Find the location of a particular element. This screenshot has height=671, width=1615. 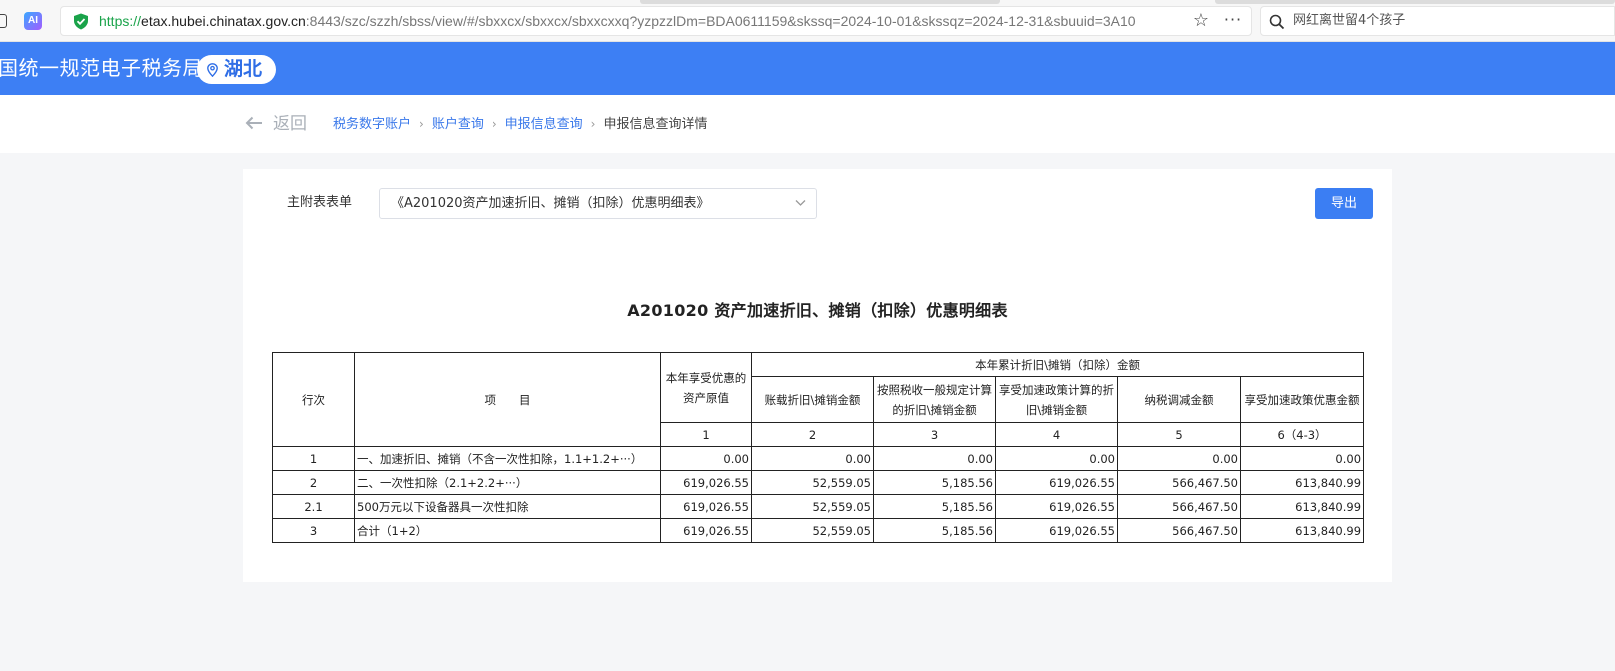

breadcrumb-account-query: 账户查询 is located at coordinates (458, 124).